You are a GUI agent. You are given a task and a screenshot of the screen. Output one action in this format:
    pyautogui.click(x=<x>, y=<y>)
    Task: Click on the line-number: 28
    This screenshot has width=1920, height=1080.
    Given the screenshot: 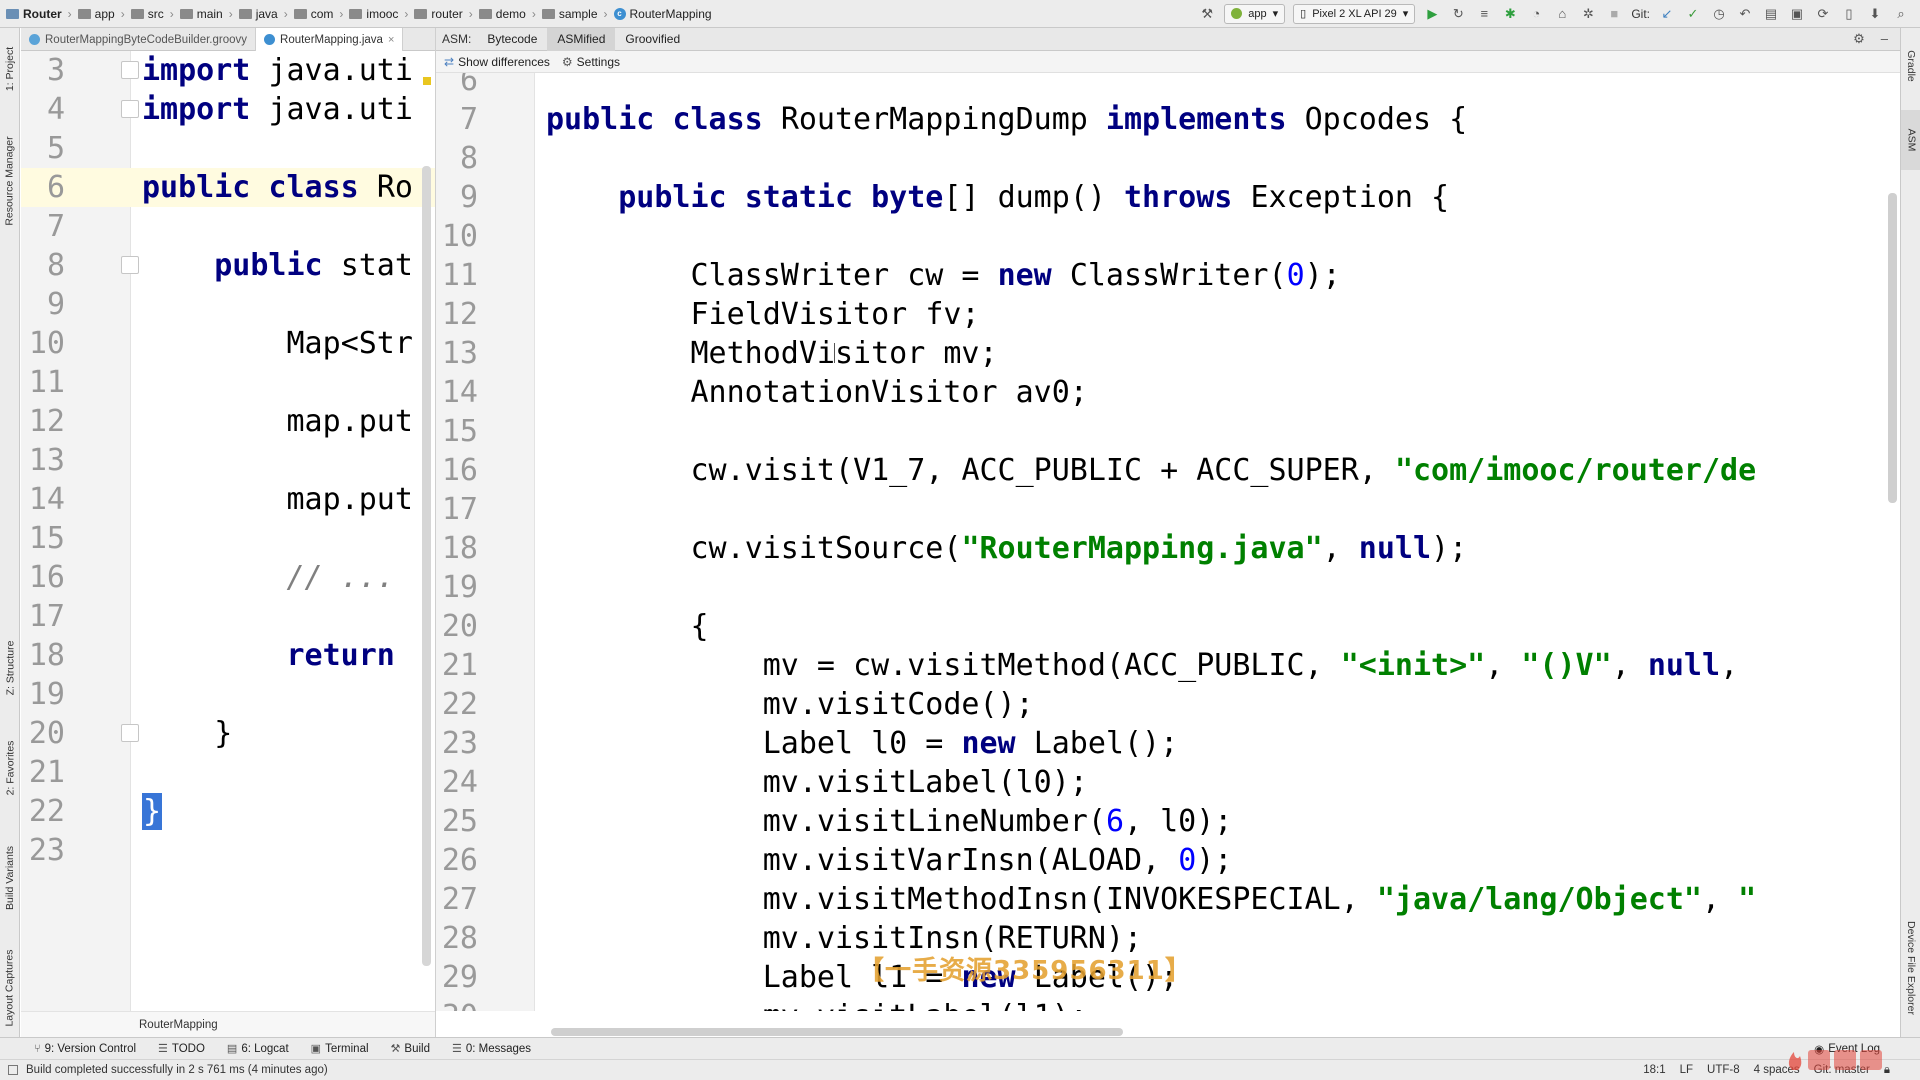 What is the action you would take?
    pyautogui.click(x=457, y=938)
    